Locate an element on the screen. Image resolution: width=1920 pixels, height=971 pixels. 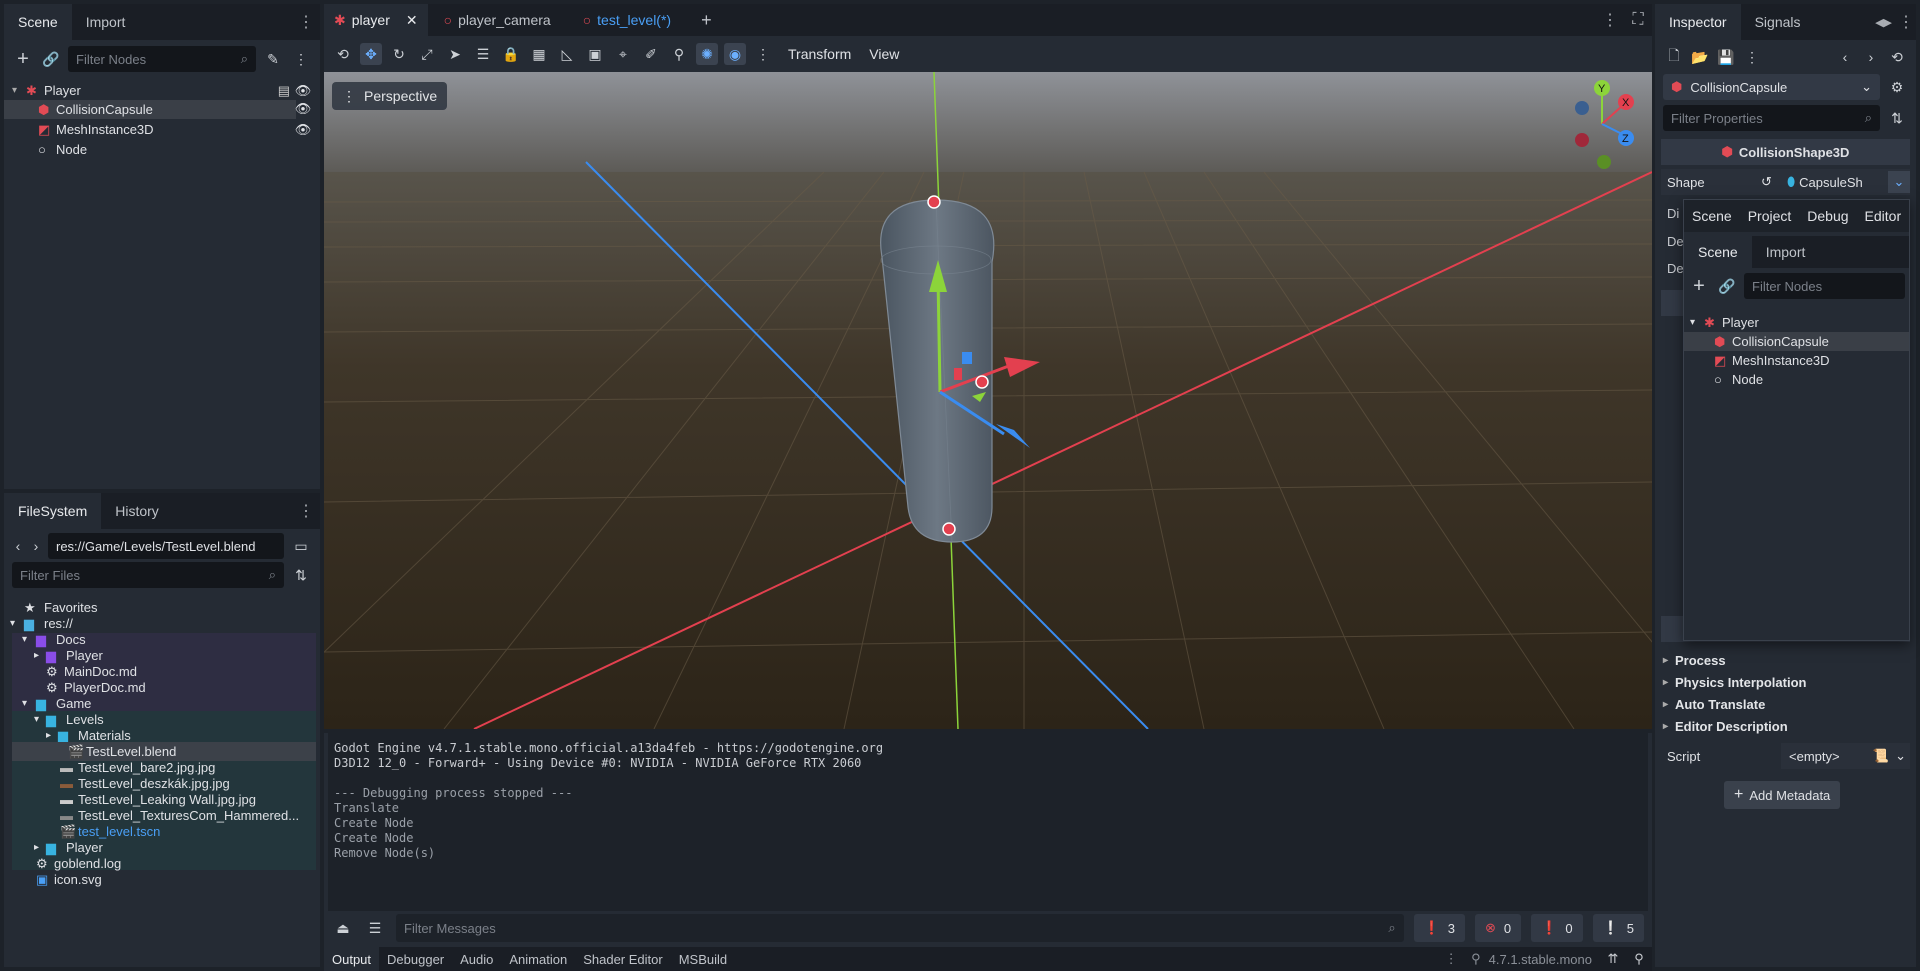
section-auto-translate: ▸ Auto Translate is located at coordinates (1785, 704).